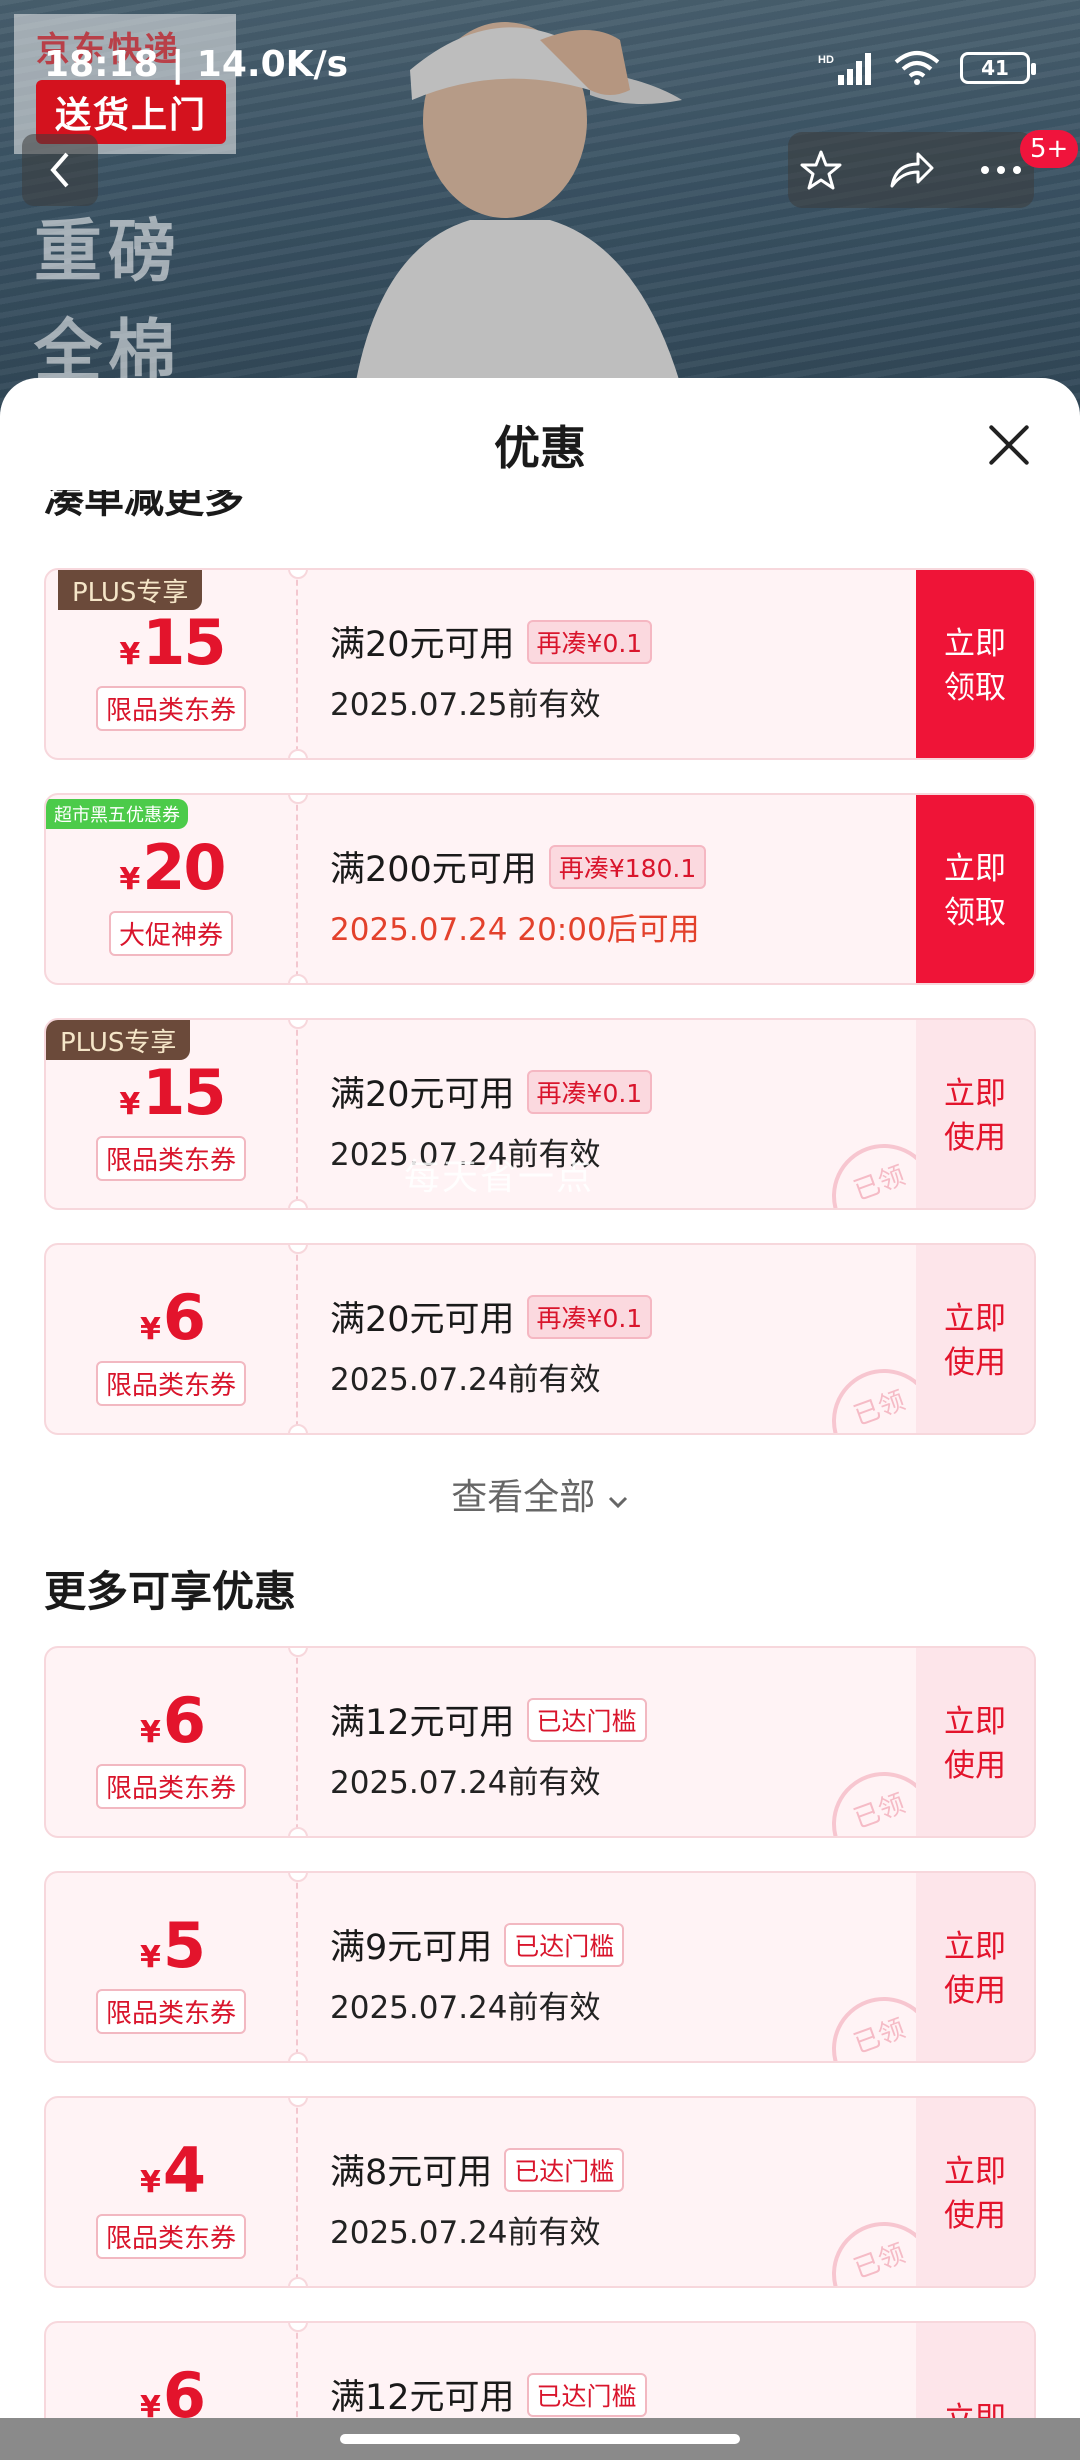 The height and width of the screenshot is (2460, 1080). Describe the element at coordinates (499, 1177) in the screenshot. I see `watermark: 每天省一点` at that location.